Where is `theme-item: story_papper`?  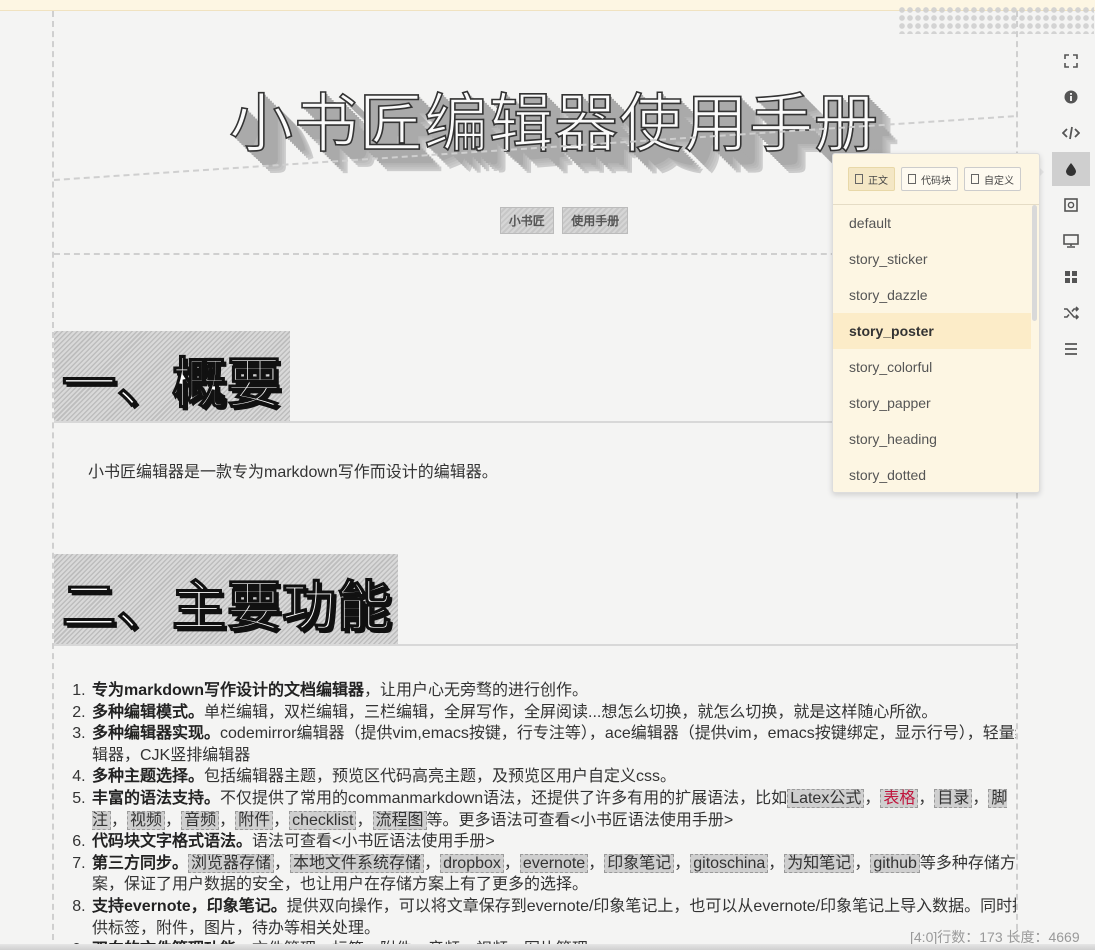 theme-item: story_papper is located at coordinates (932, 403).